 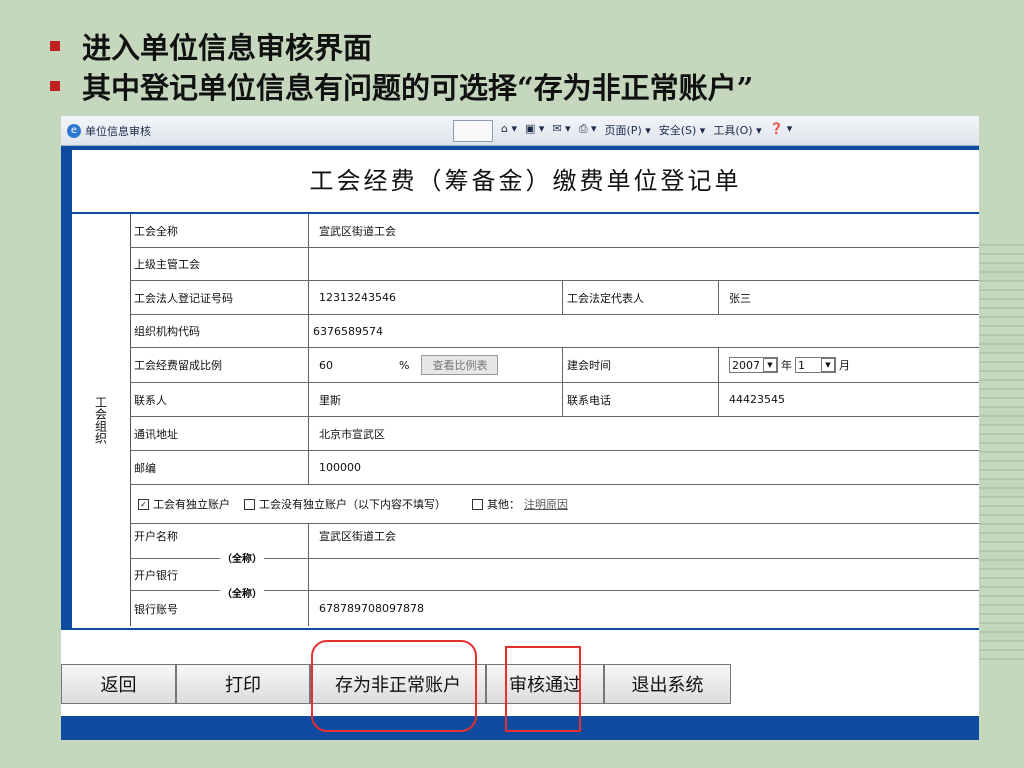 I want to click on form-row-org-code: 组织机构代码 6376589574, so click(x=554, y=331).